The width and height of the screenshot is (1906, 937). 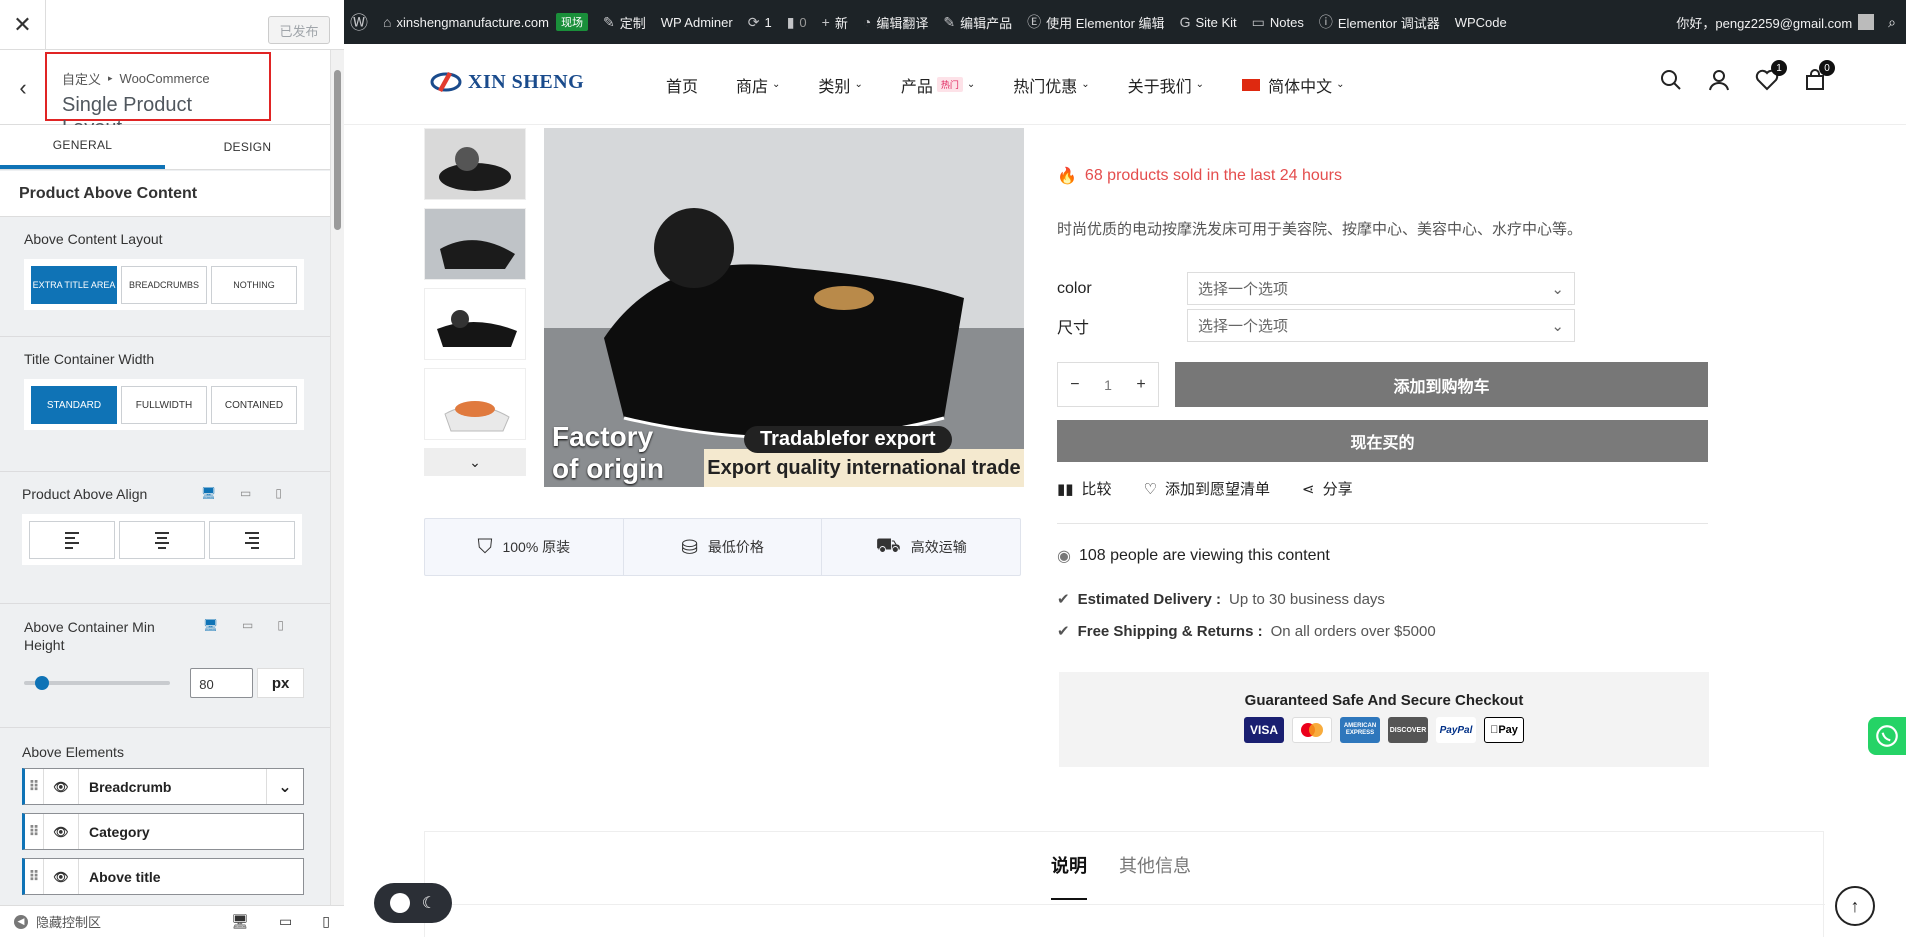 What do you see at coordinates (760, 22) in the screenshot?
I see `adminbar-updates: ⟳ 1` at bounding box center [760, 22].